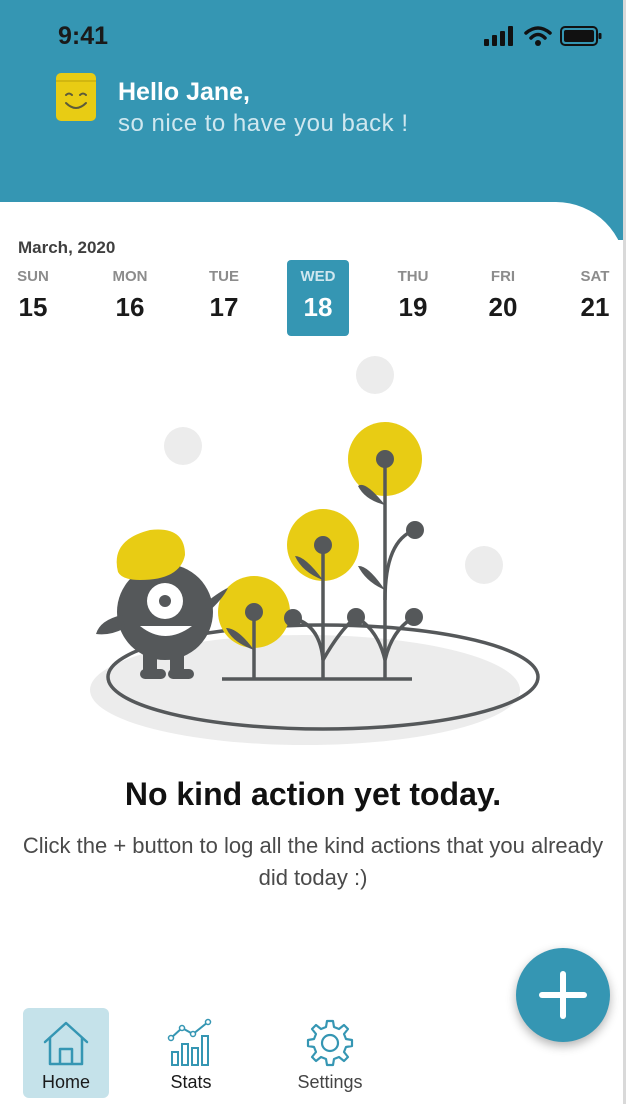  Describe the element at coordinates (224, 276) in the screenshot. I see `day-name: TUE` at that location.